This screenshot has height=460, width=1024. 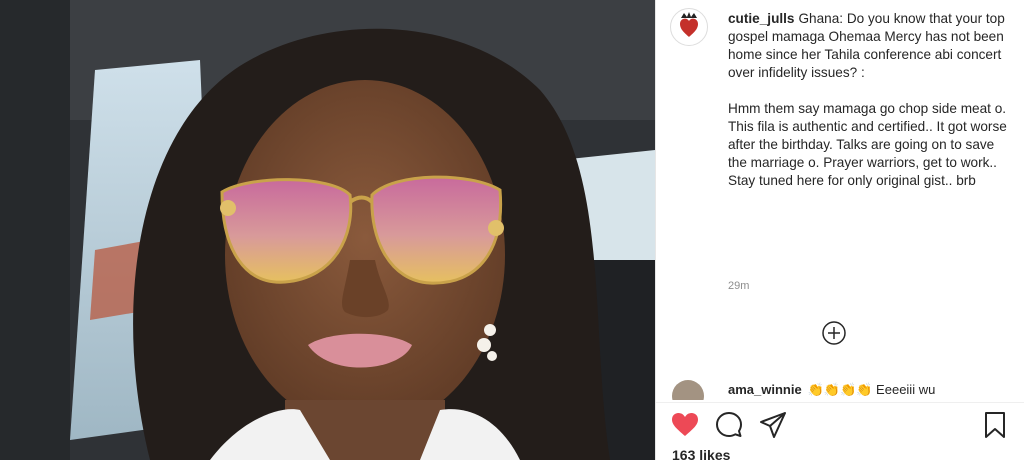 I want to click on divider, so click(x=840, y=402).